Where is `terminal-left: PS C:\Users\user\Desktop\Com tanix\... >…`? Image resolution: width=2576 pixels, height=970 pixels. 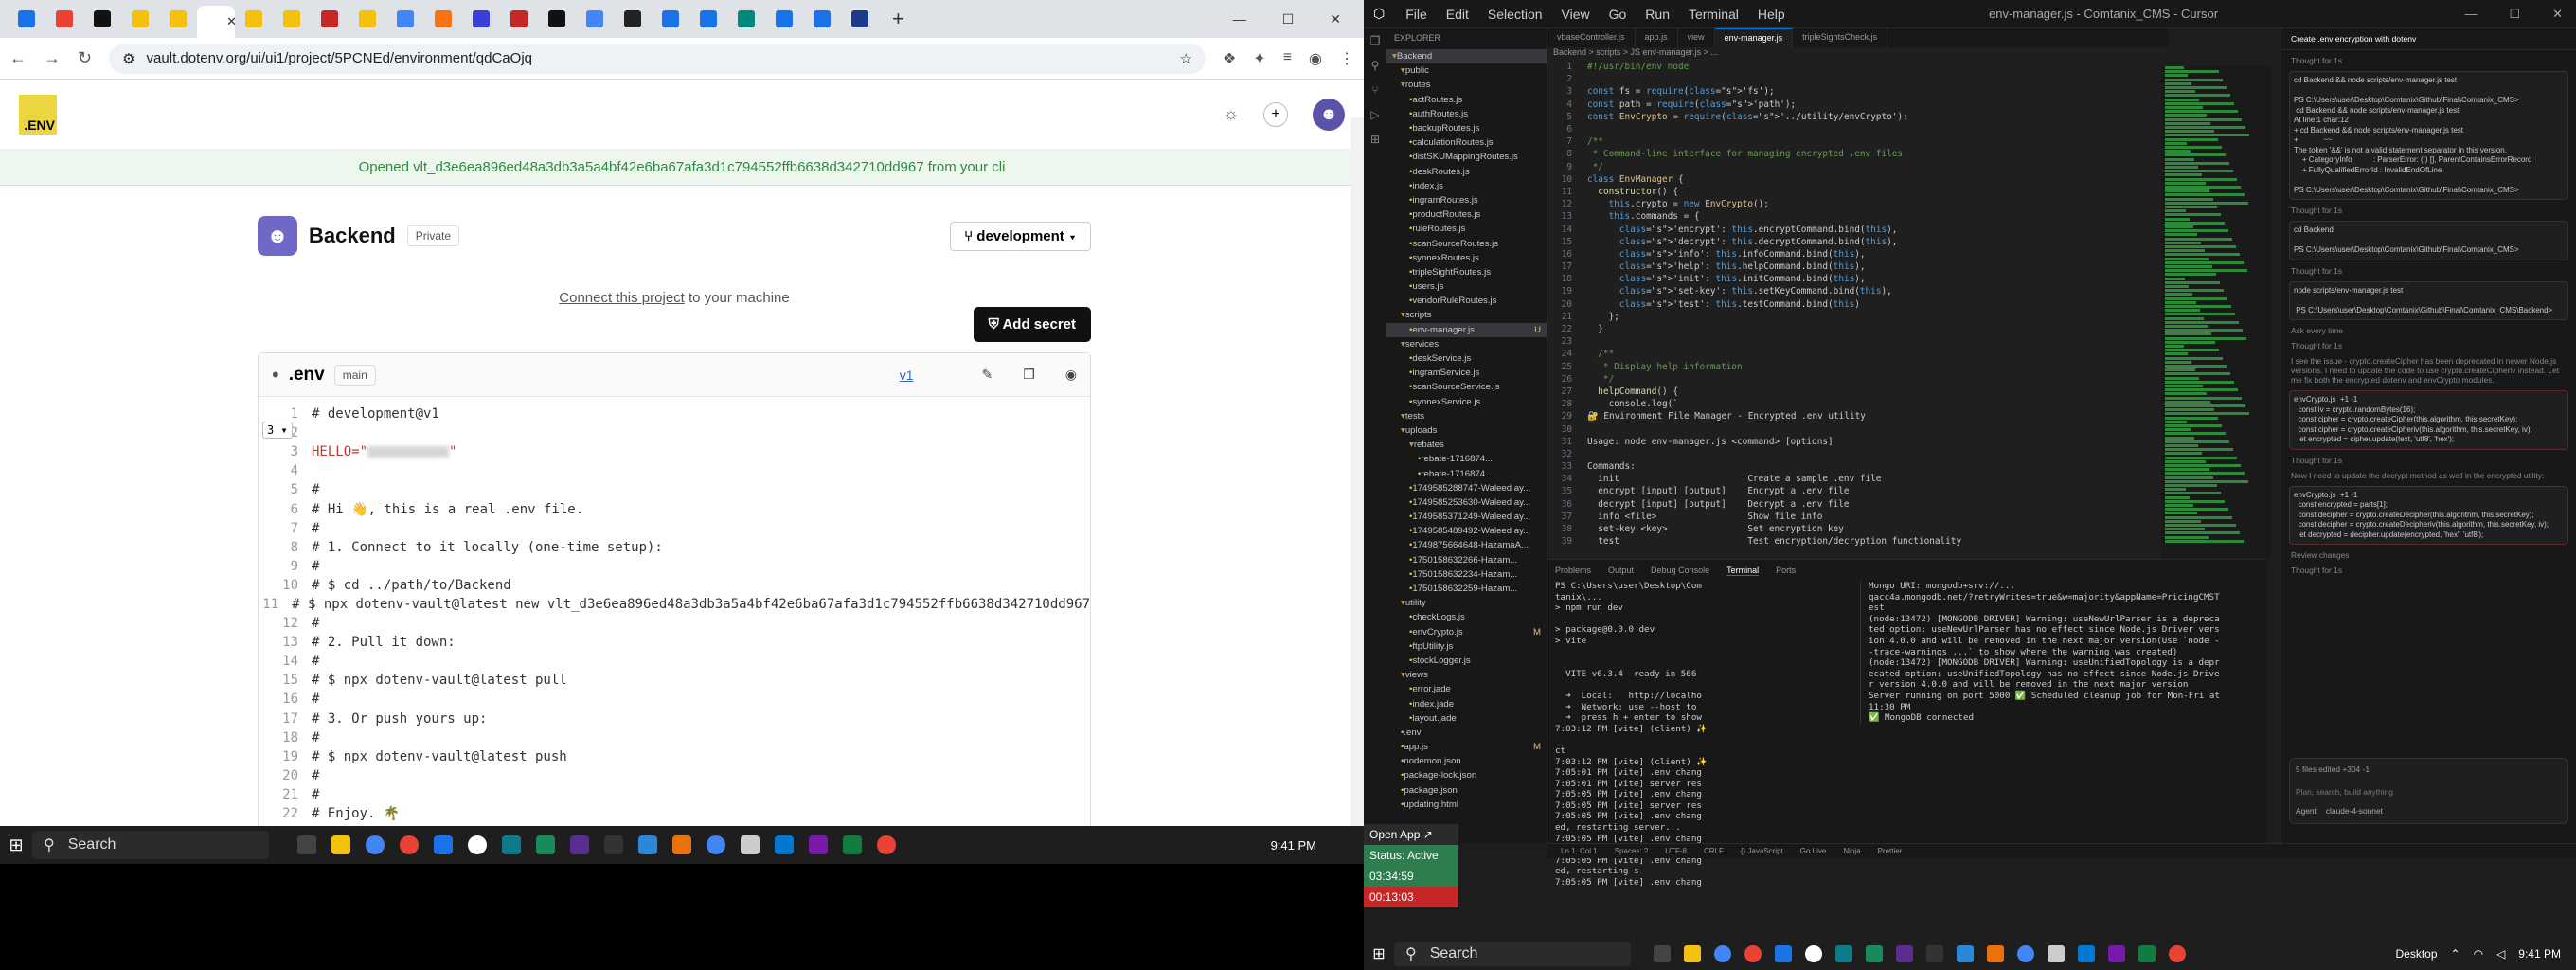
terminal-left: PS C:\Users\user\Desktop\Com tanix\... >… is located at coordinates (1683, 735).